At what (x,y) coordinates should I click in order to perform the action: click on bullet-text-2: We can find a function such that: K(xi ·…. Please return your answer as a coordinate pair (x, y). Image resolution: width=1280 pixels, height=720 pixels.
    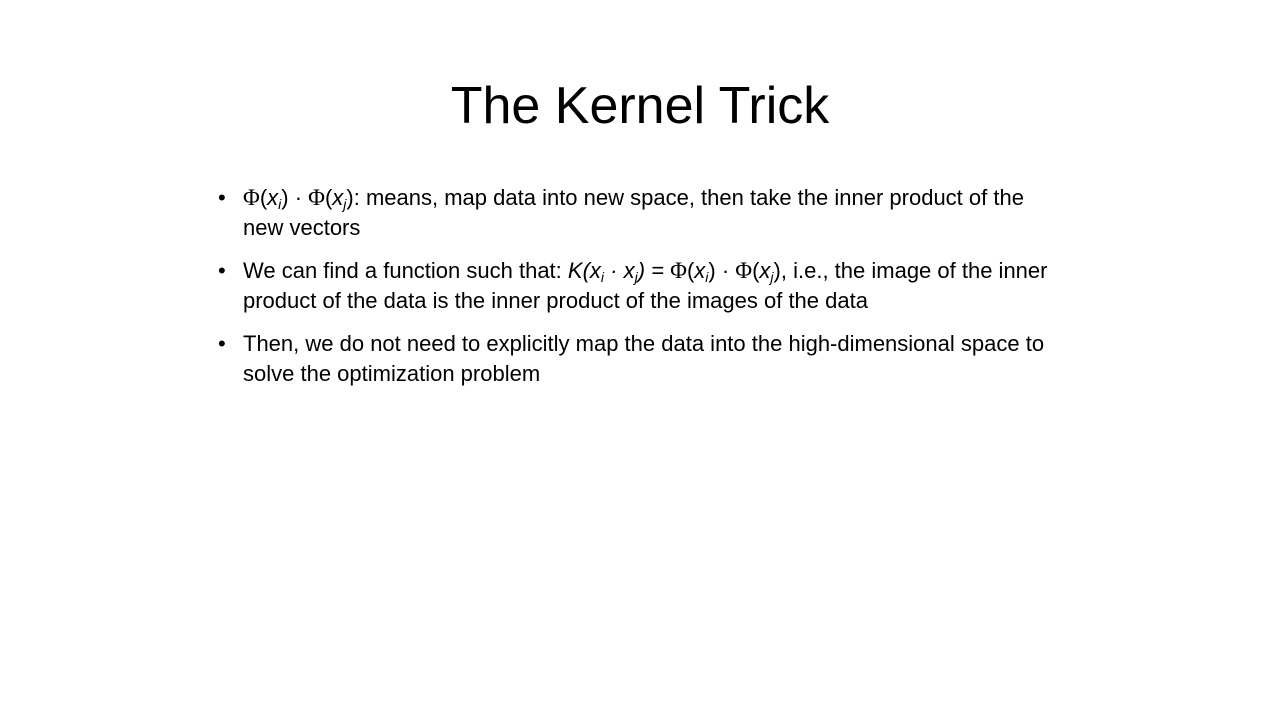
    Looking at the image, I should click on (645, 286).